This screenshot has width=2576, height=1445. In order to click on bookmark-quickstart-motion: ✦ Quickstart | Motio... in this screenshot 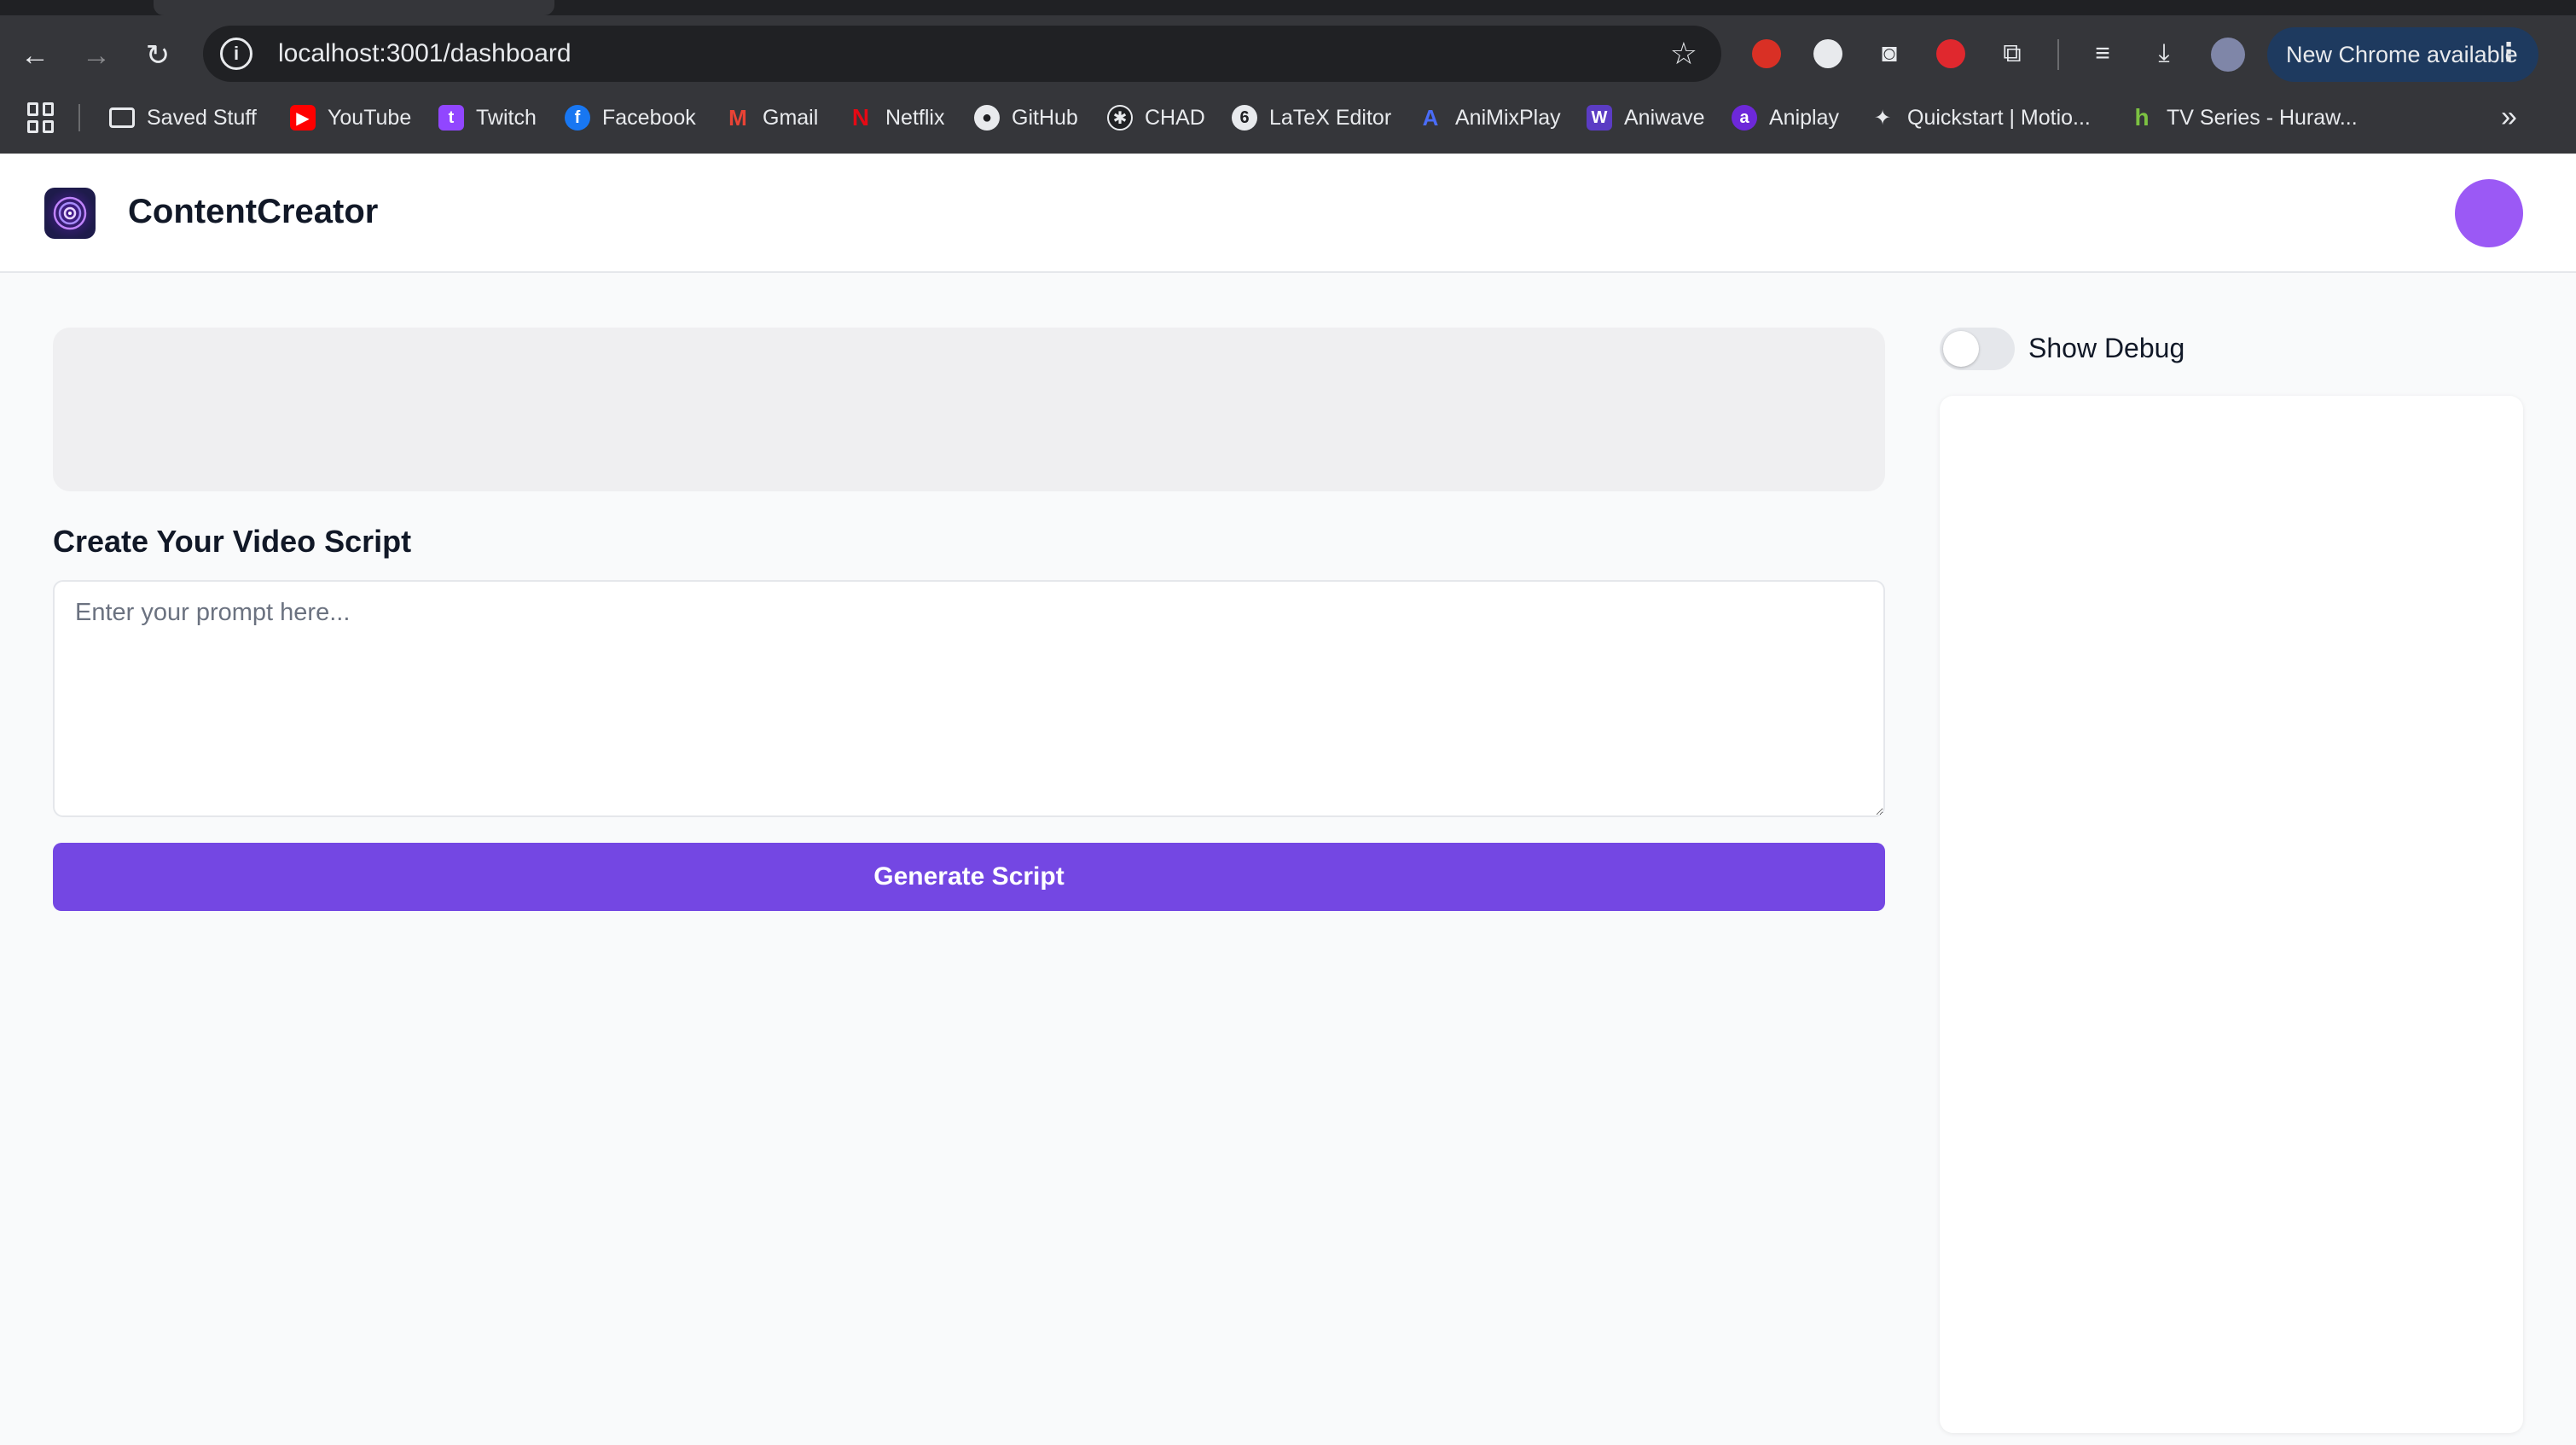, I will do `click(1980, 118)`.